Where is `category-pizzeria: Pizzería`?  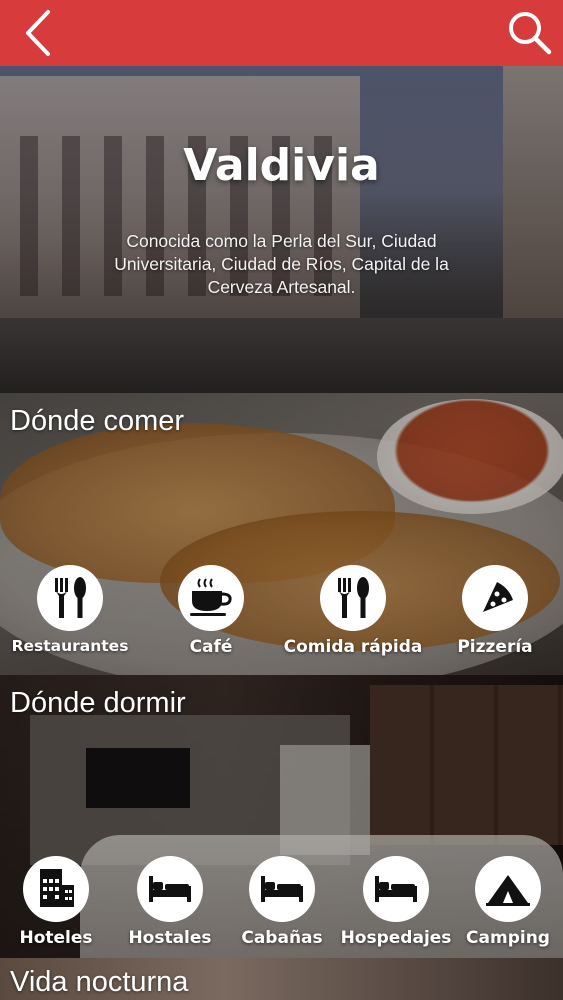
category-pizzeria: Pizzería is located at coordinates (494, 611).